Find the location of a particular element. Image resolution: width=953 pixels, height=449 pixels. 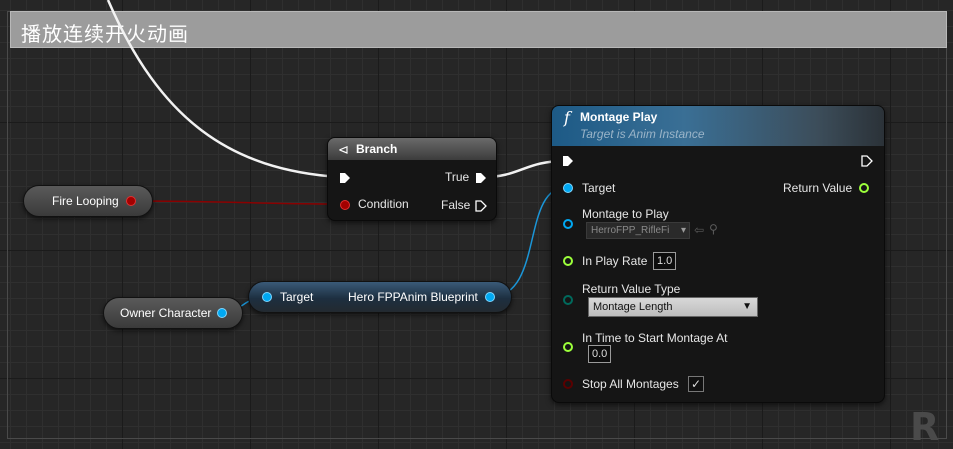

use-selected-asset-icon: ⇦ is located at coordinates (699, 230).